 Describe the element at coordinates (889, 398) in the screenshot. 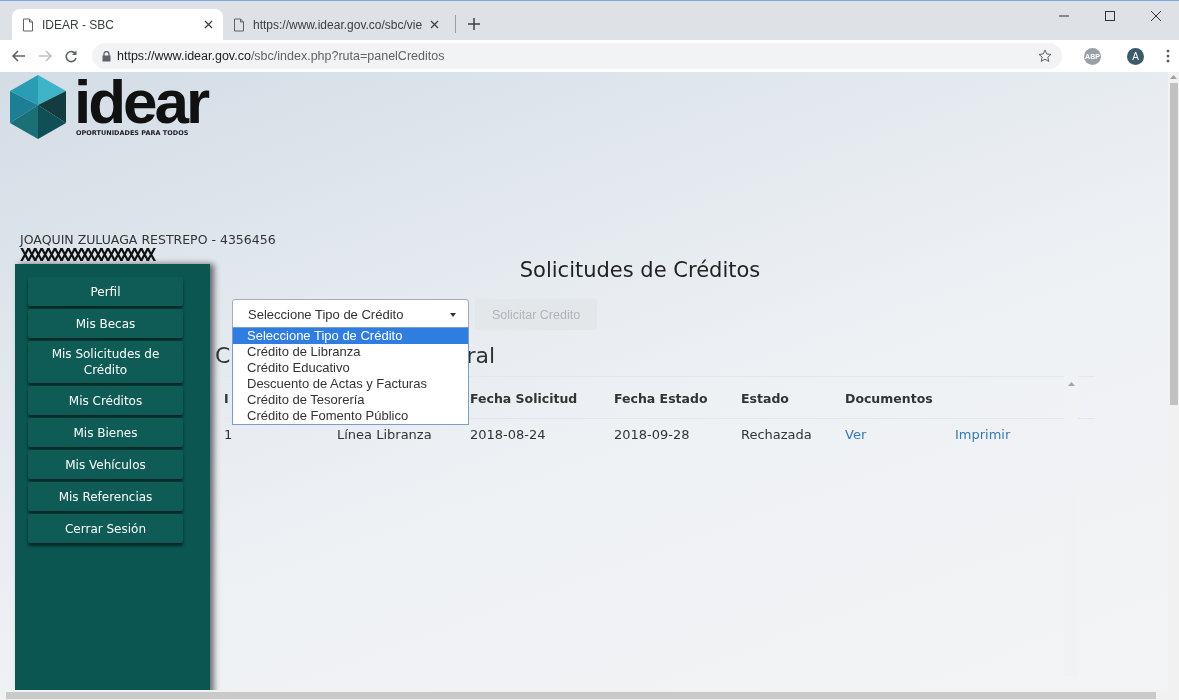

I see `column-header: Documentos` at that location.